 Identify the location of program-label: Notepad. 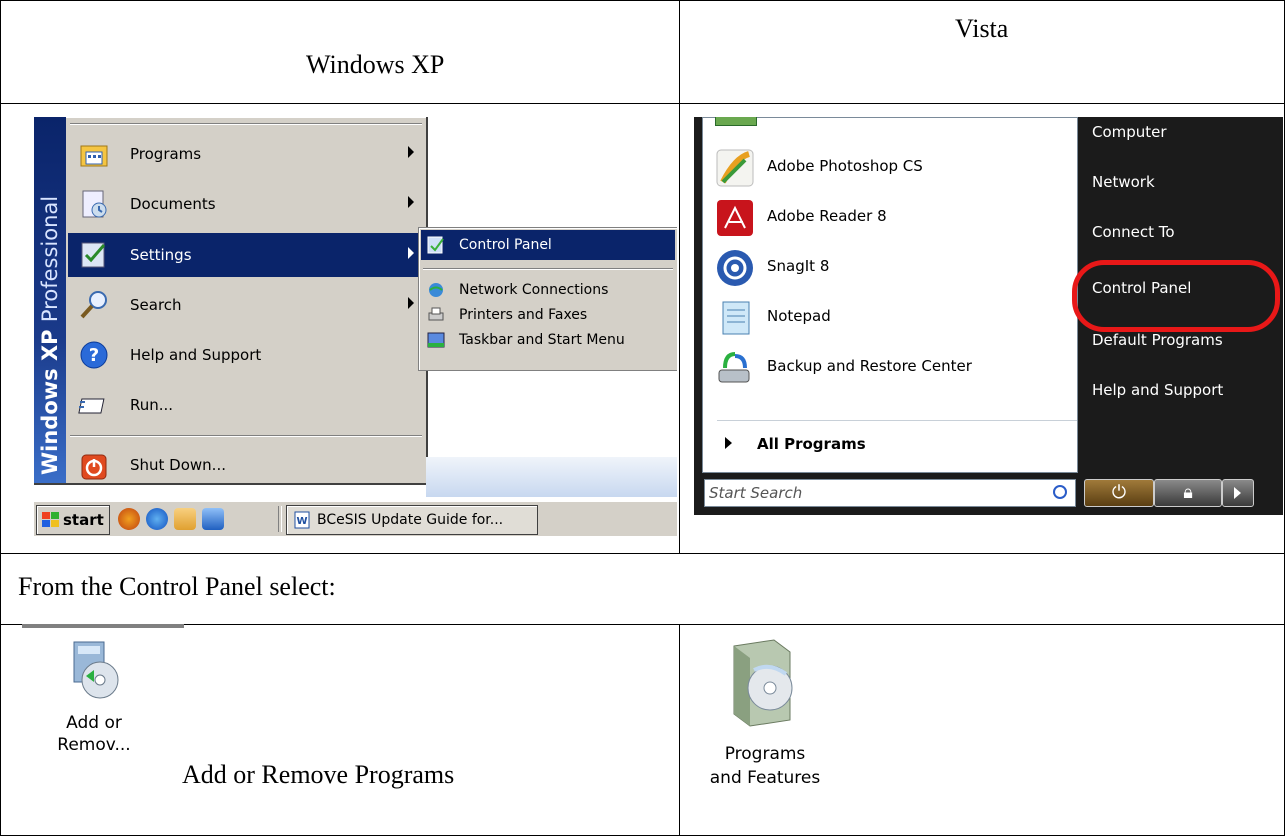
(799, 316).